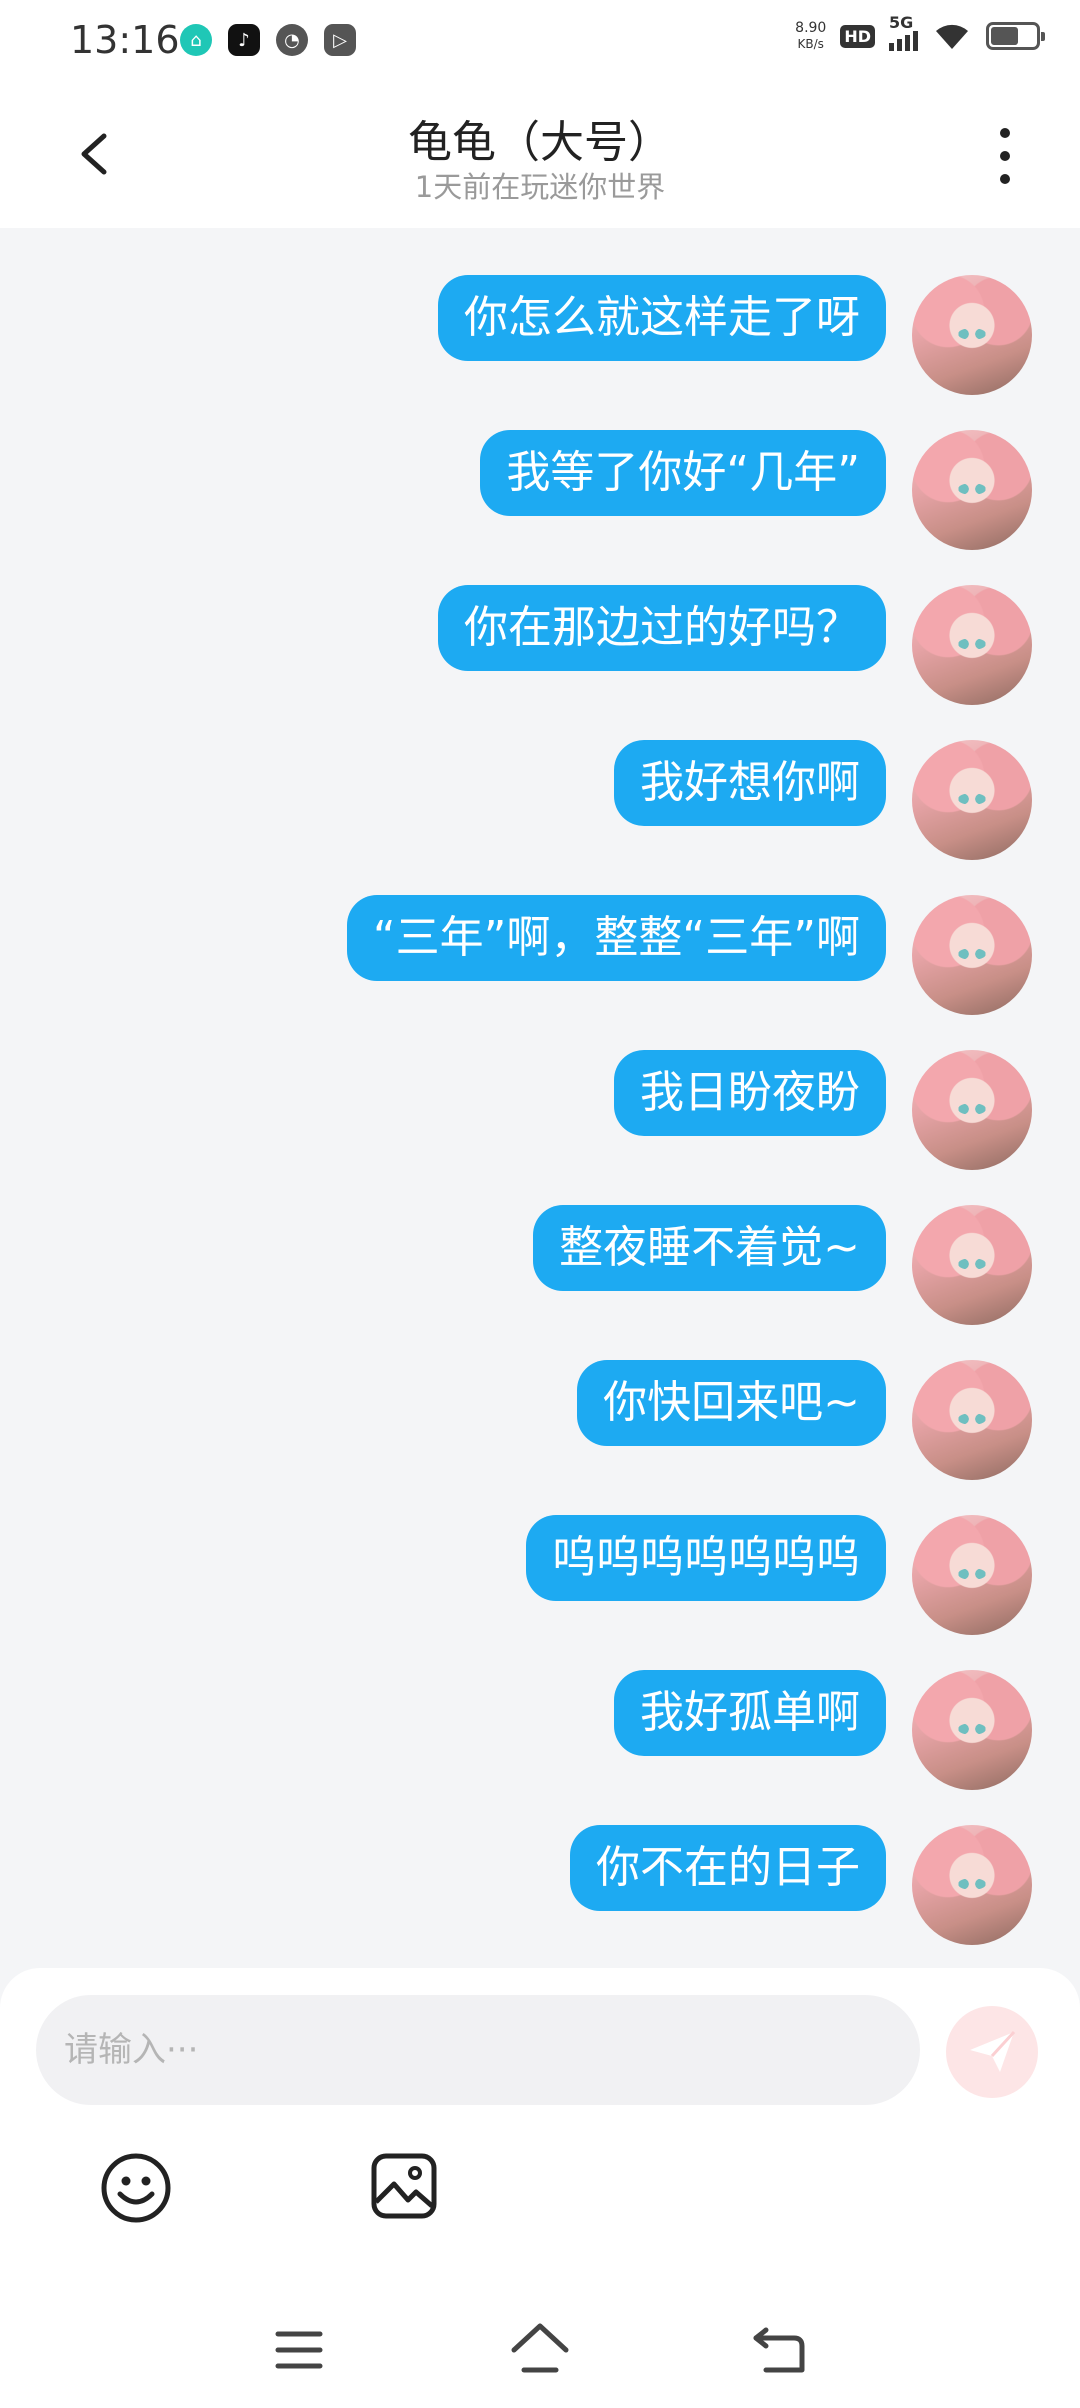 The width and height of the screenshot is (1080, 2408). I want to click on message-bubble: 我等了你好“几年”, so click(683, 473).